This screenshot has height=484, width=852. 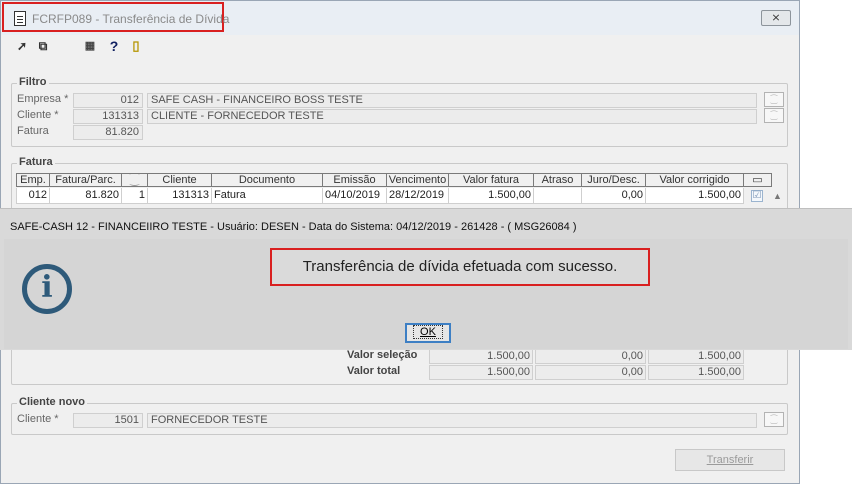 I want to click on col-header-documento: Documento, so click(x=267, y=180).